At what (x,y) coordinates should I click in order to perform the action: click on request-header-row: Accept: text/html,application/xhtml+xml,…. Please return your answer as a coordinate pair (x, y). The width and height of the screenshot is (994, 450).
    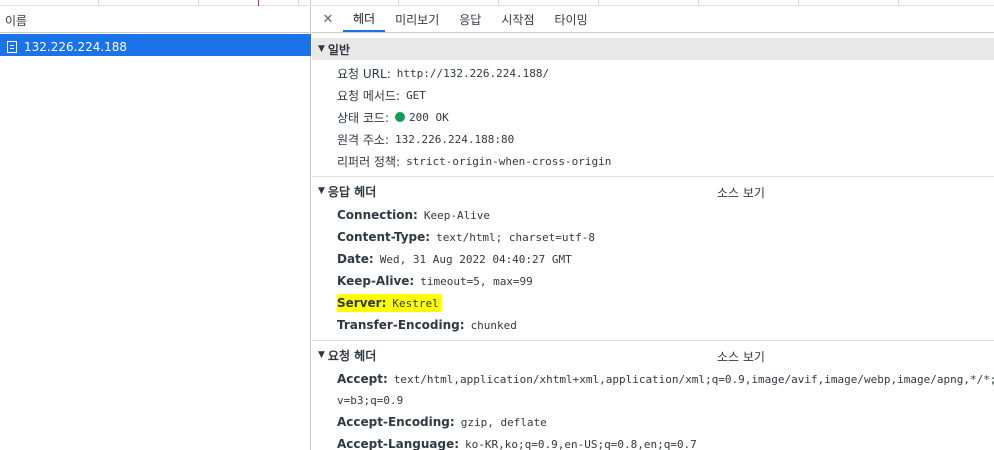
    Looking at the image, I should click on (665, 379).